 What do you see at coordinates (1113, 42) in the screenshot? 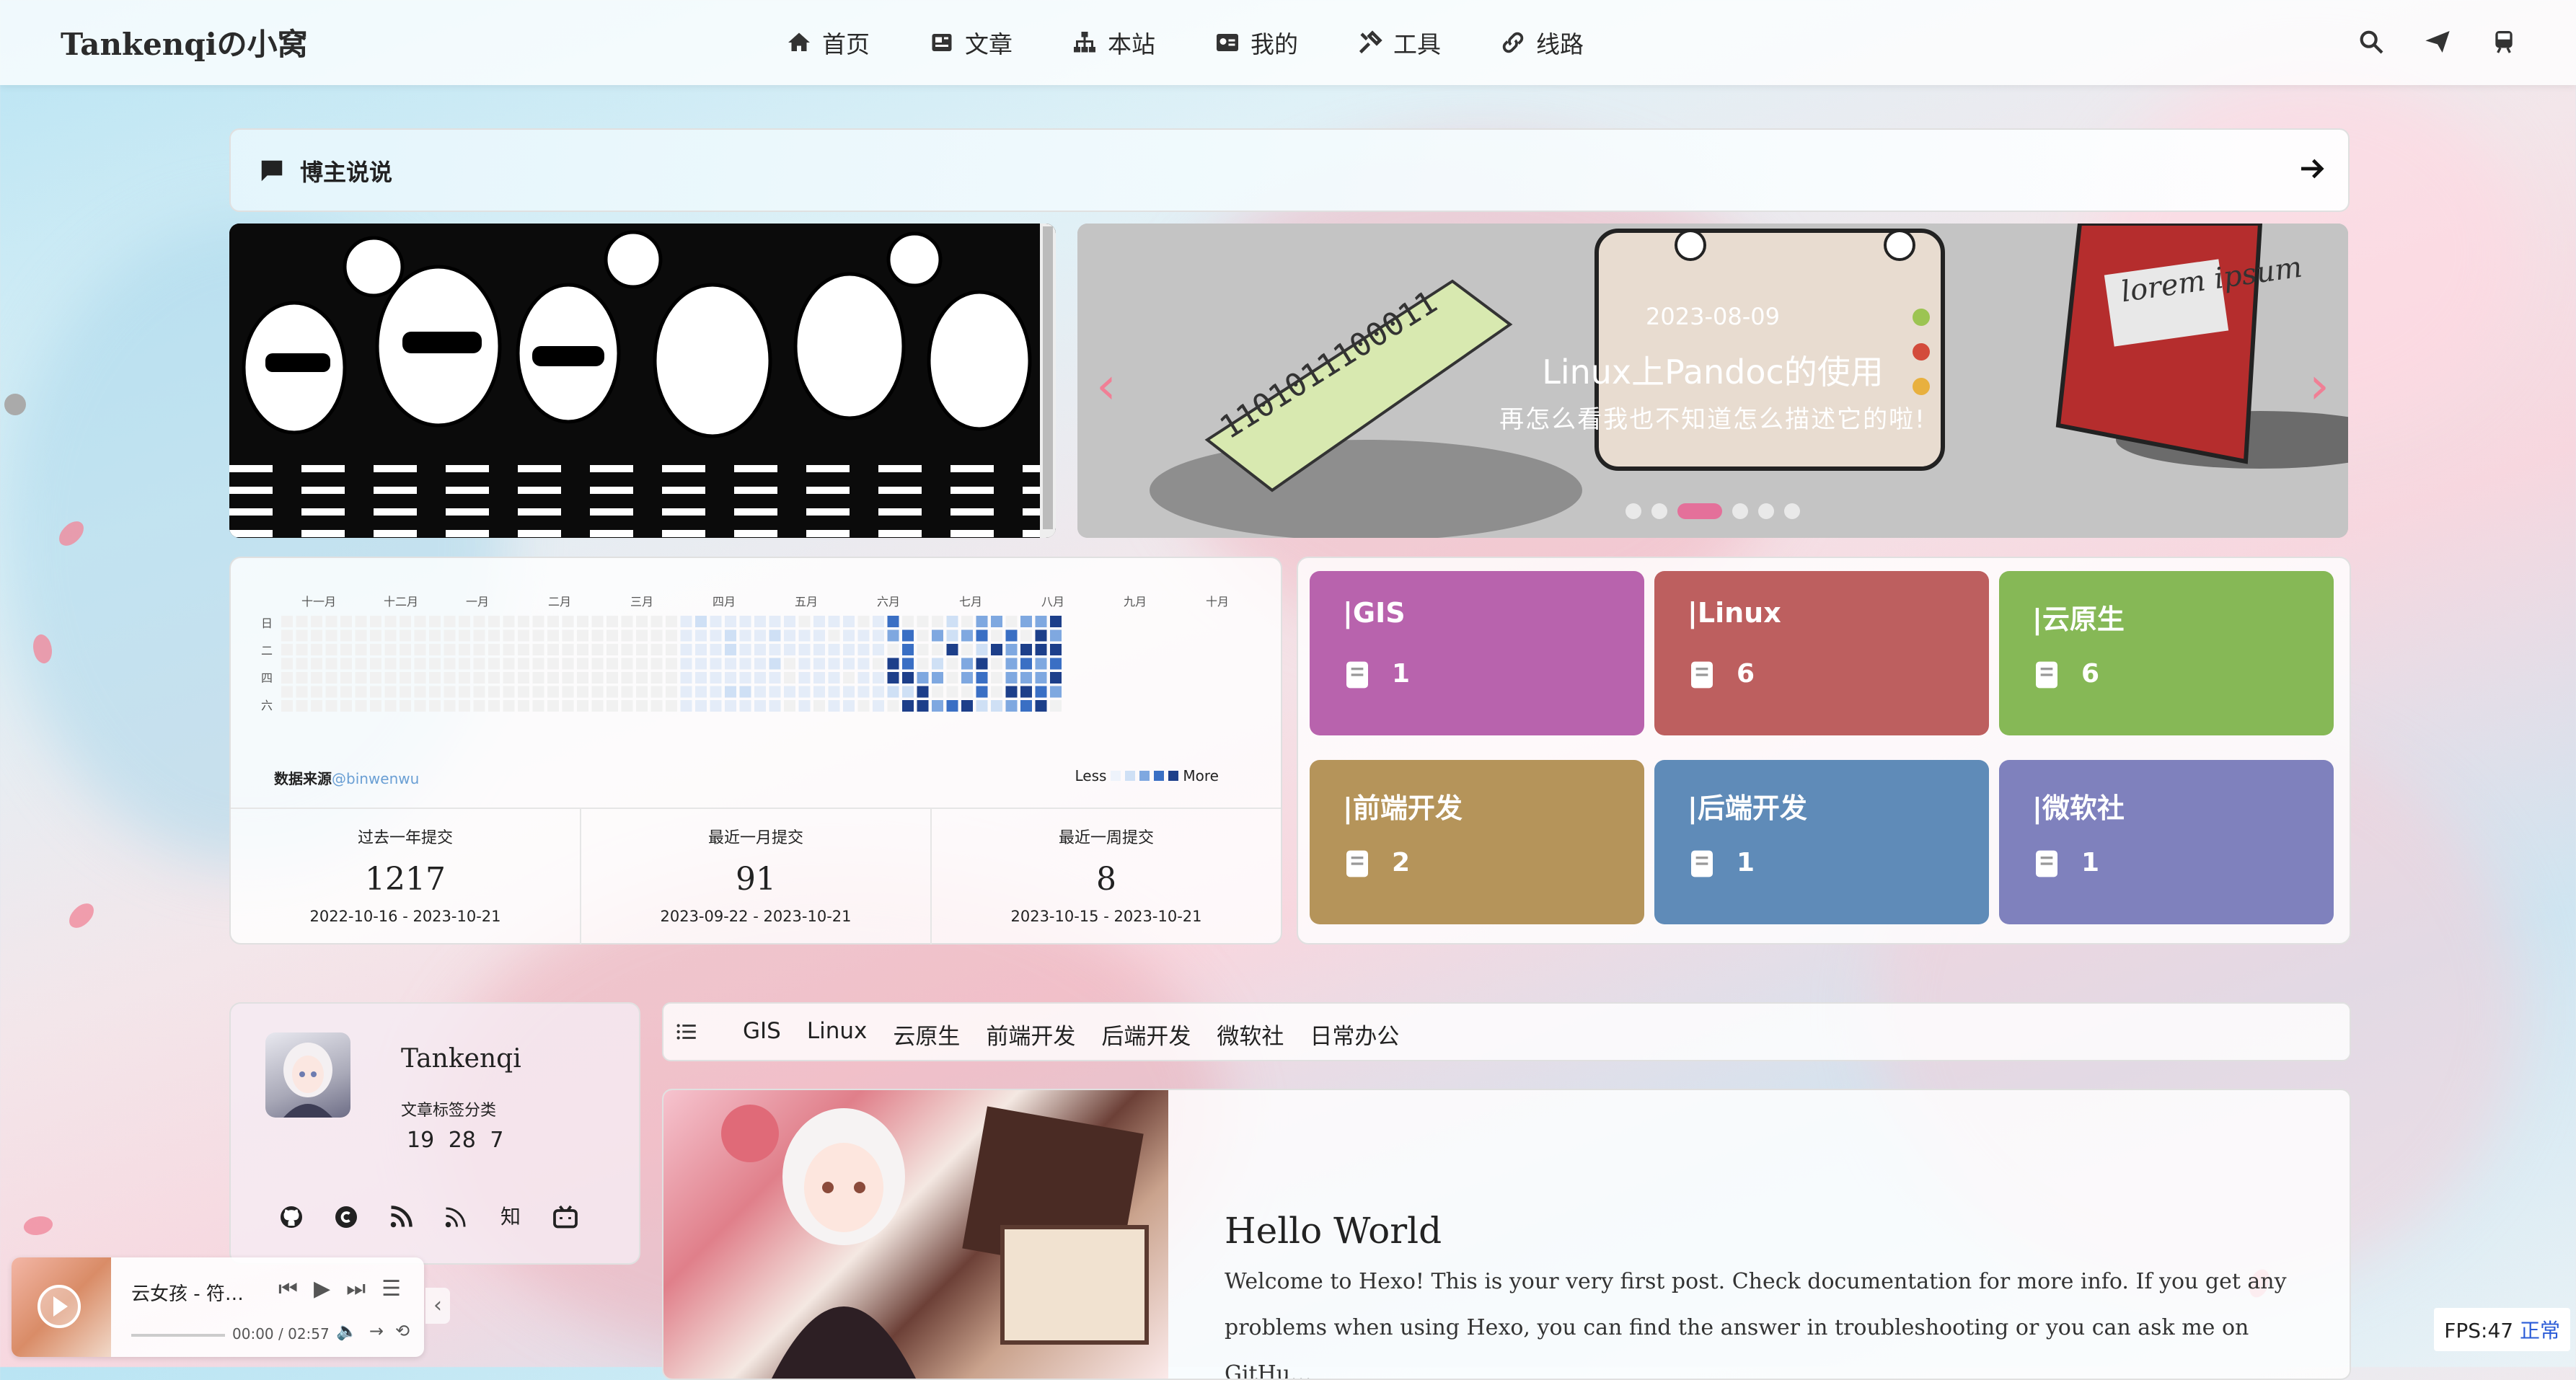
I see `nav-site: 本站` at bounding box center [1113, 42].